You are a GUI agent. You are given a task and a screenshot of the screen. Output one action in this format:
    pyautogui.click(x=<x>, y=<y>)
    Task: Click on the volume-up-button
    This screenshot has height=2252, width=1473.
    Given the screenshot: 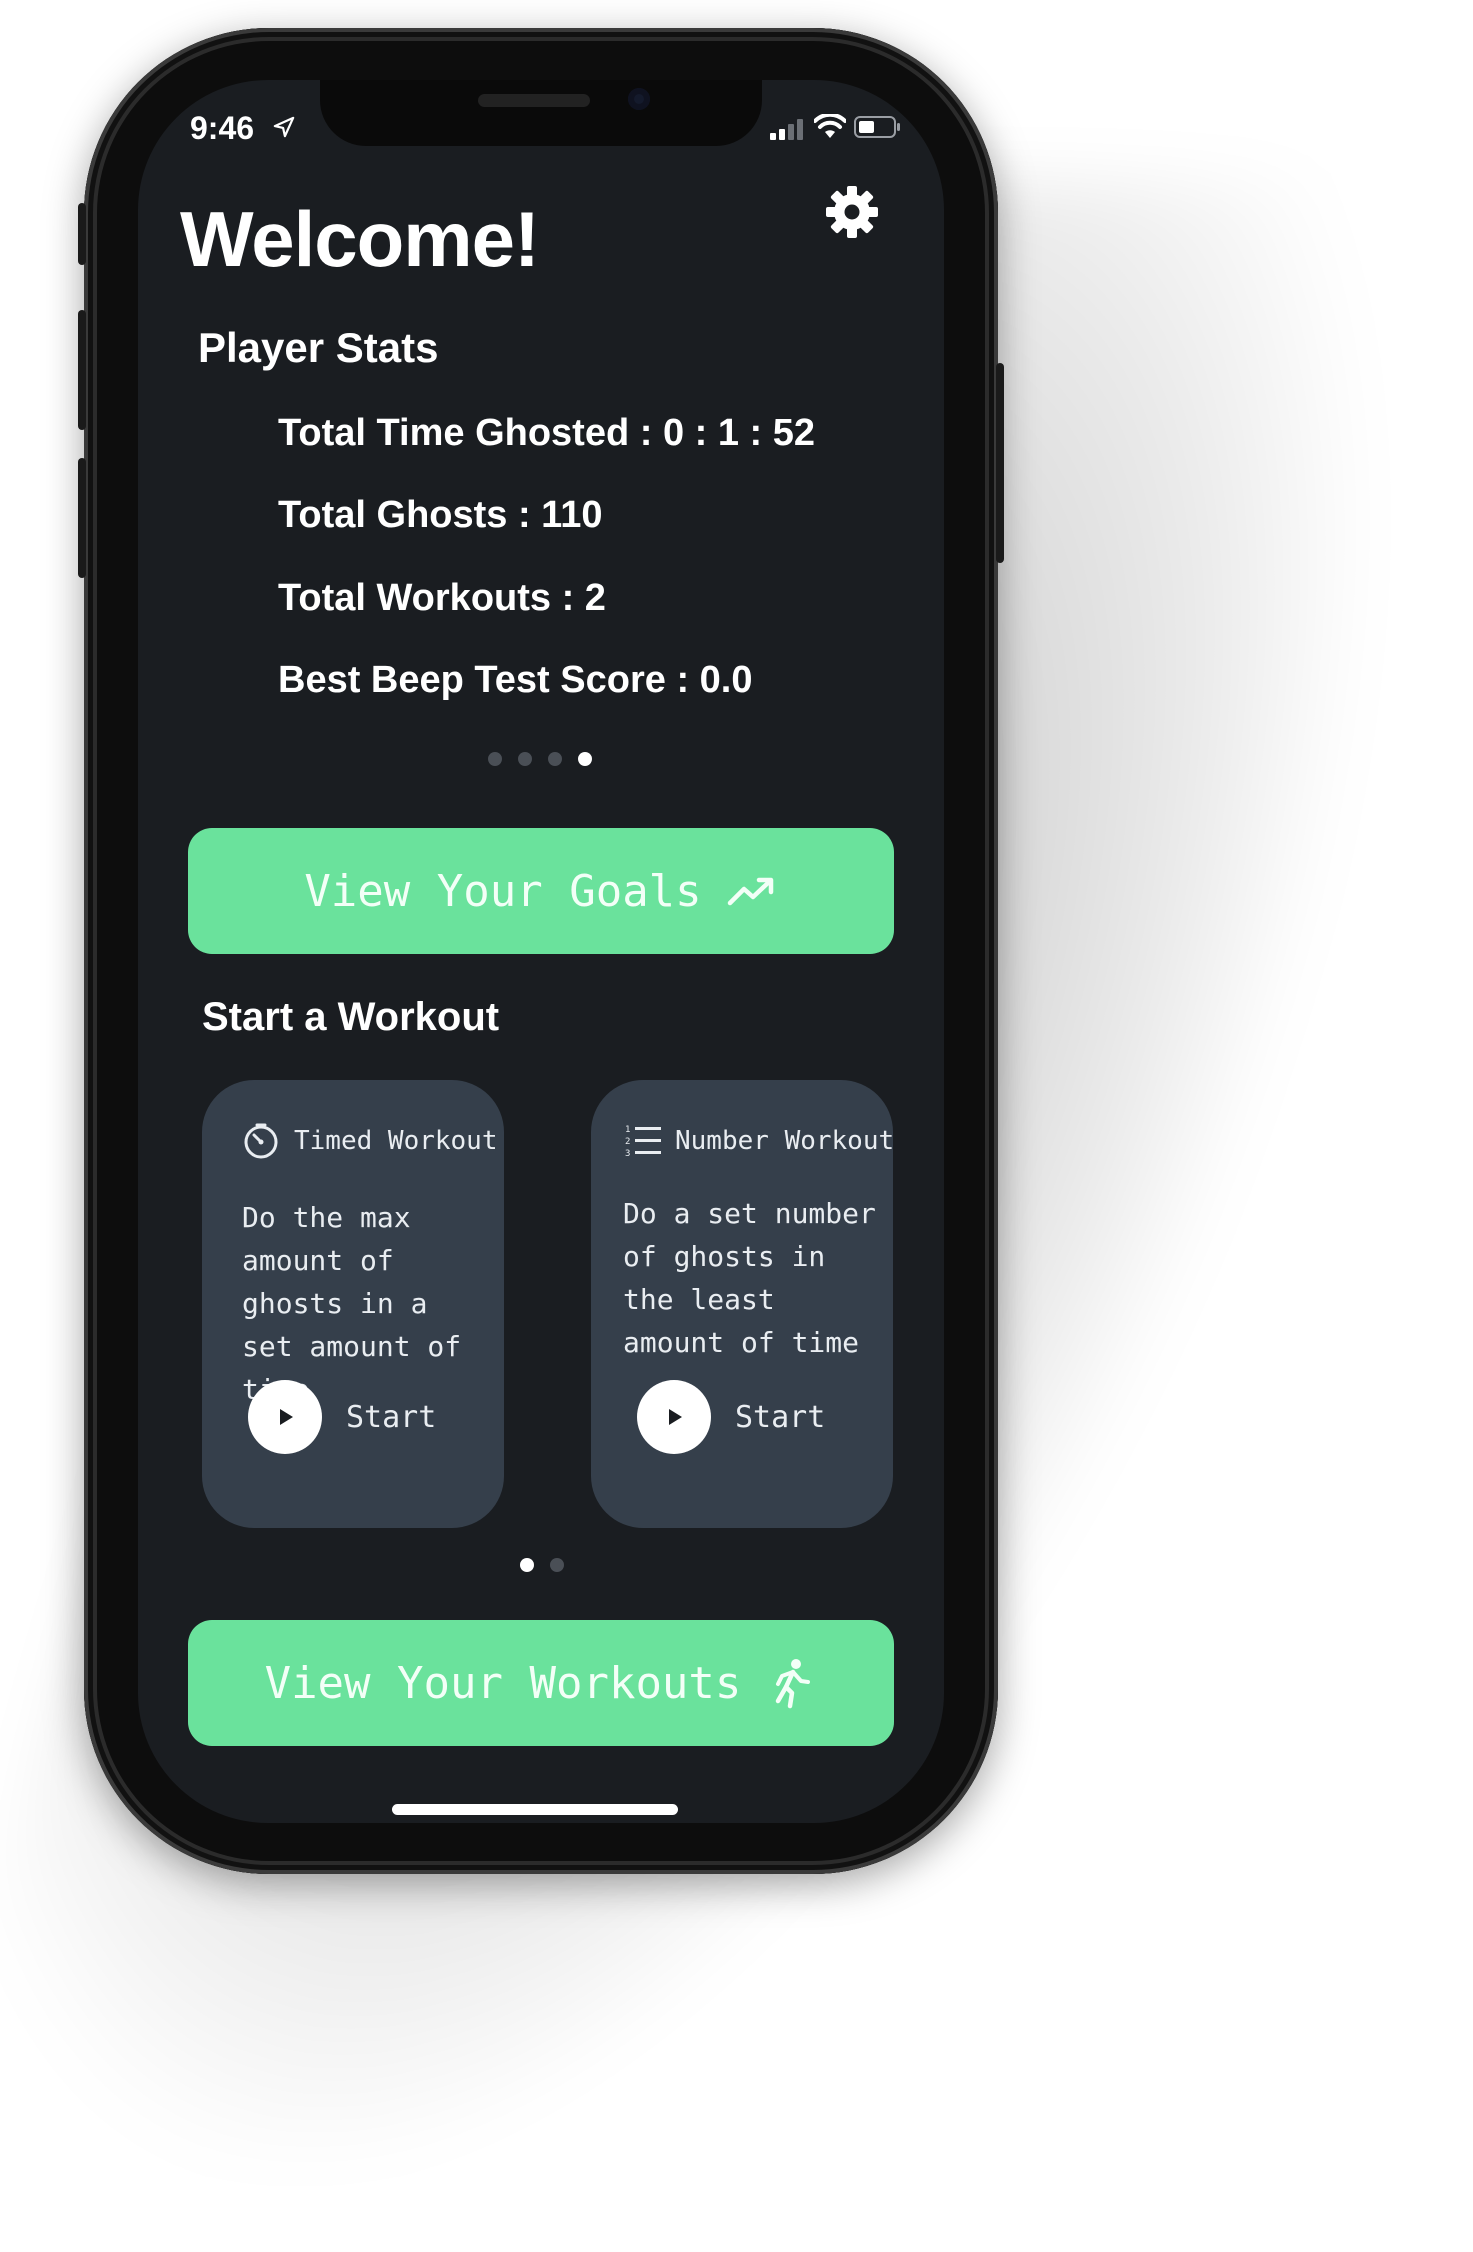 What is the action you would take?
    pyautogui.click(x=82, y=370)
    